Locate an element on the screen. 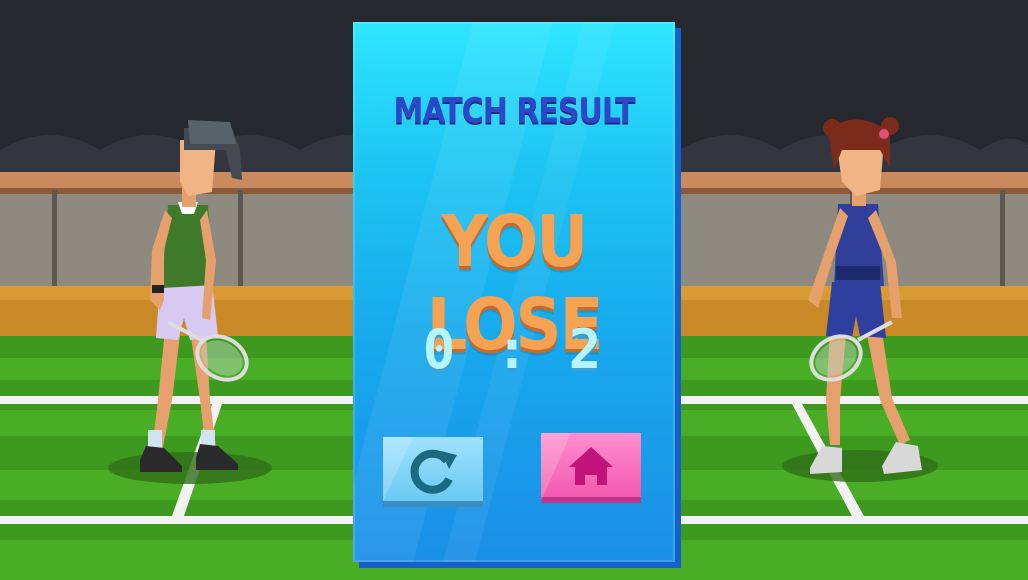  retry-button is located at coordinates (433, 472).